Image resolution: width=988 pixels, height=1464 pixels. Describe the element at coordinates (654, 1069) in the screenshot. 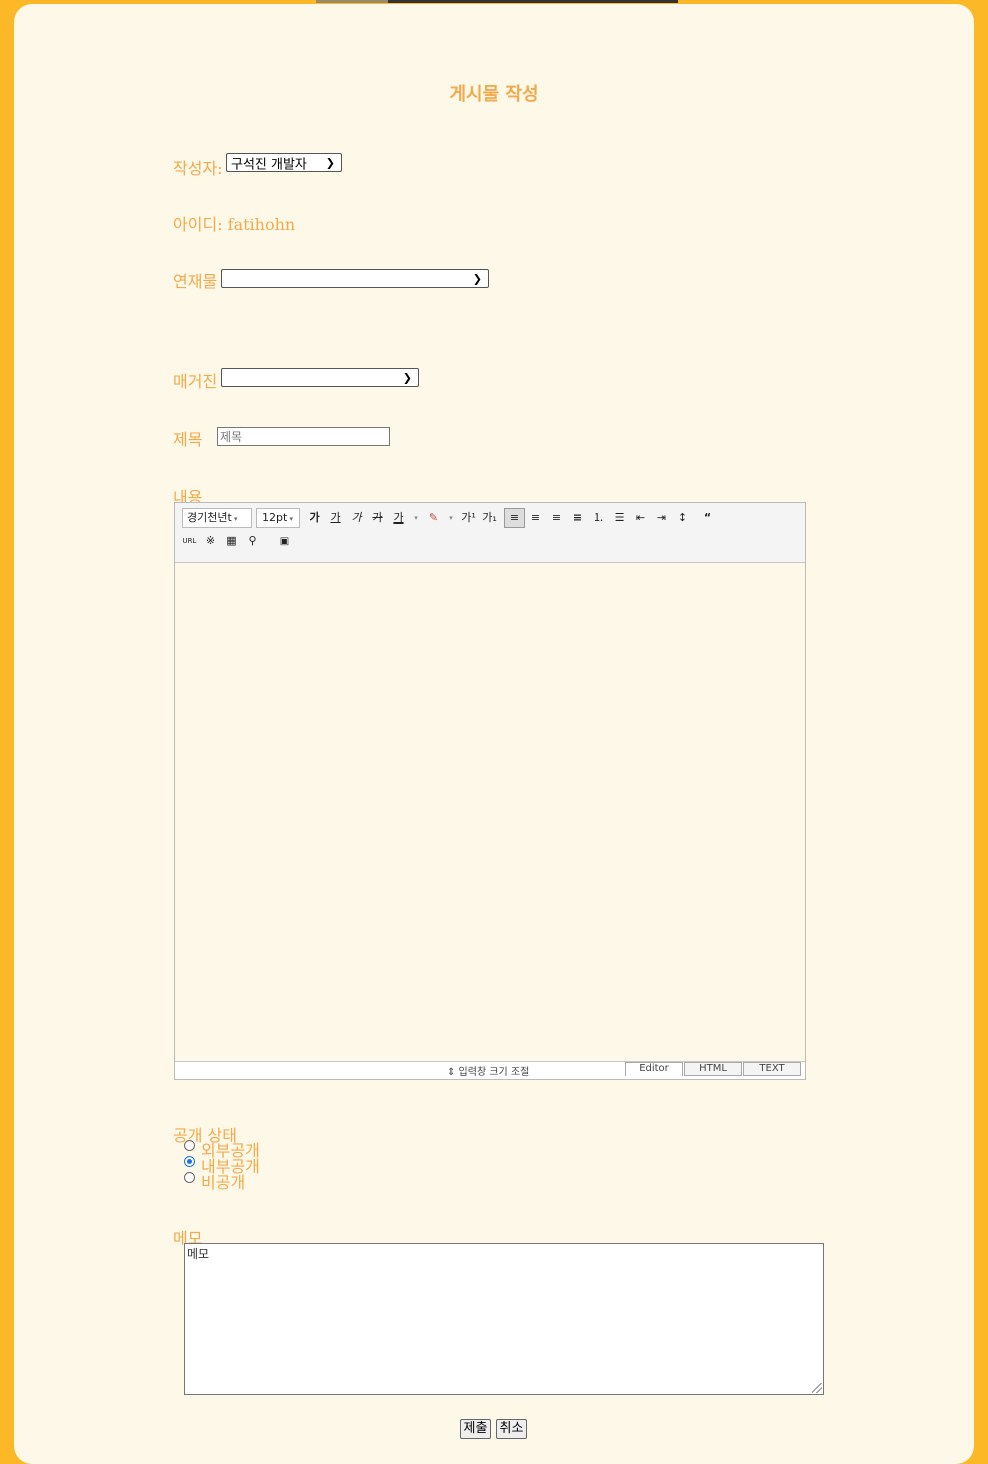

I see `tab-editor: Editor` at that location.